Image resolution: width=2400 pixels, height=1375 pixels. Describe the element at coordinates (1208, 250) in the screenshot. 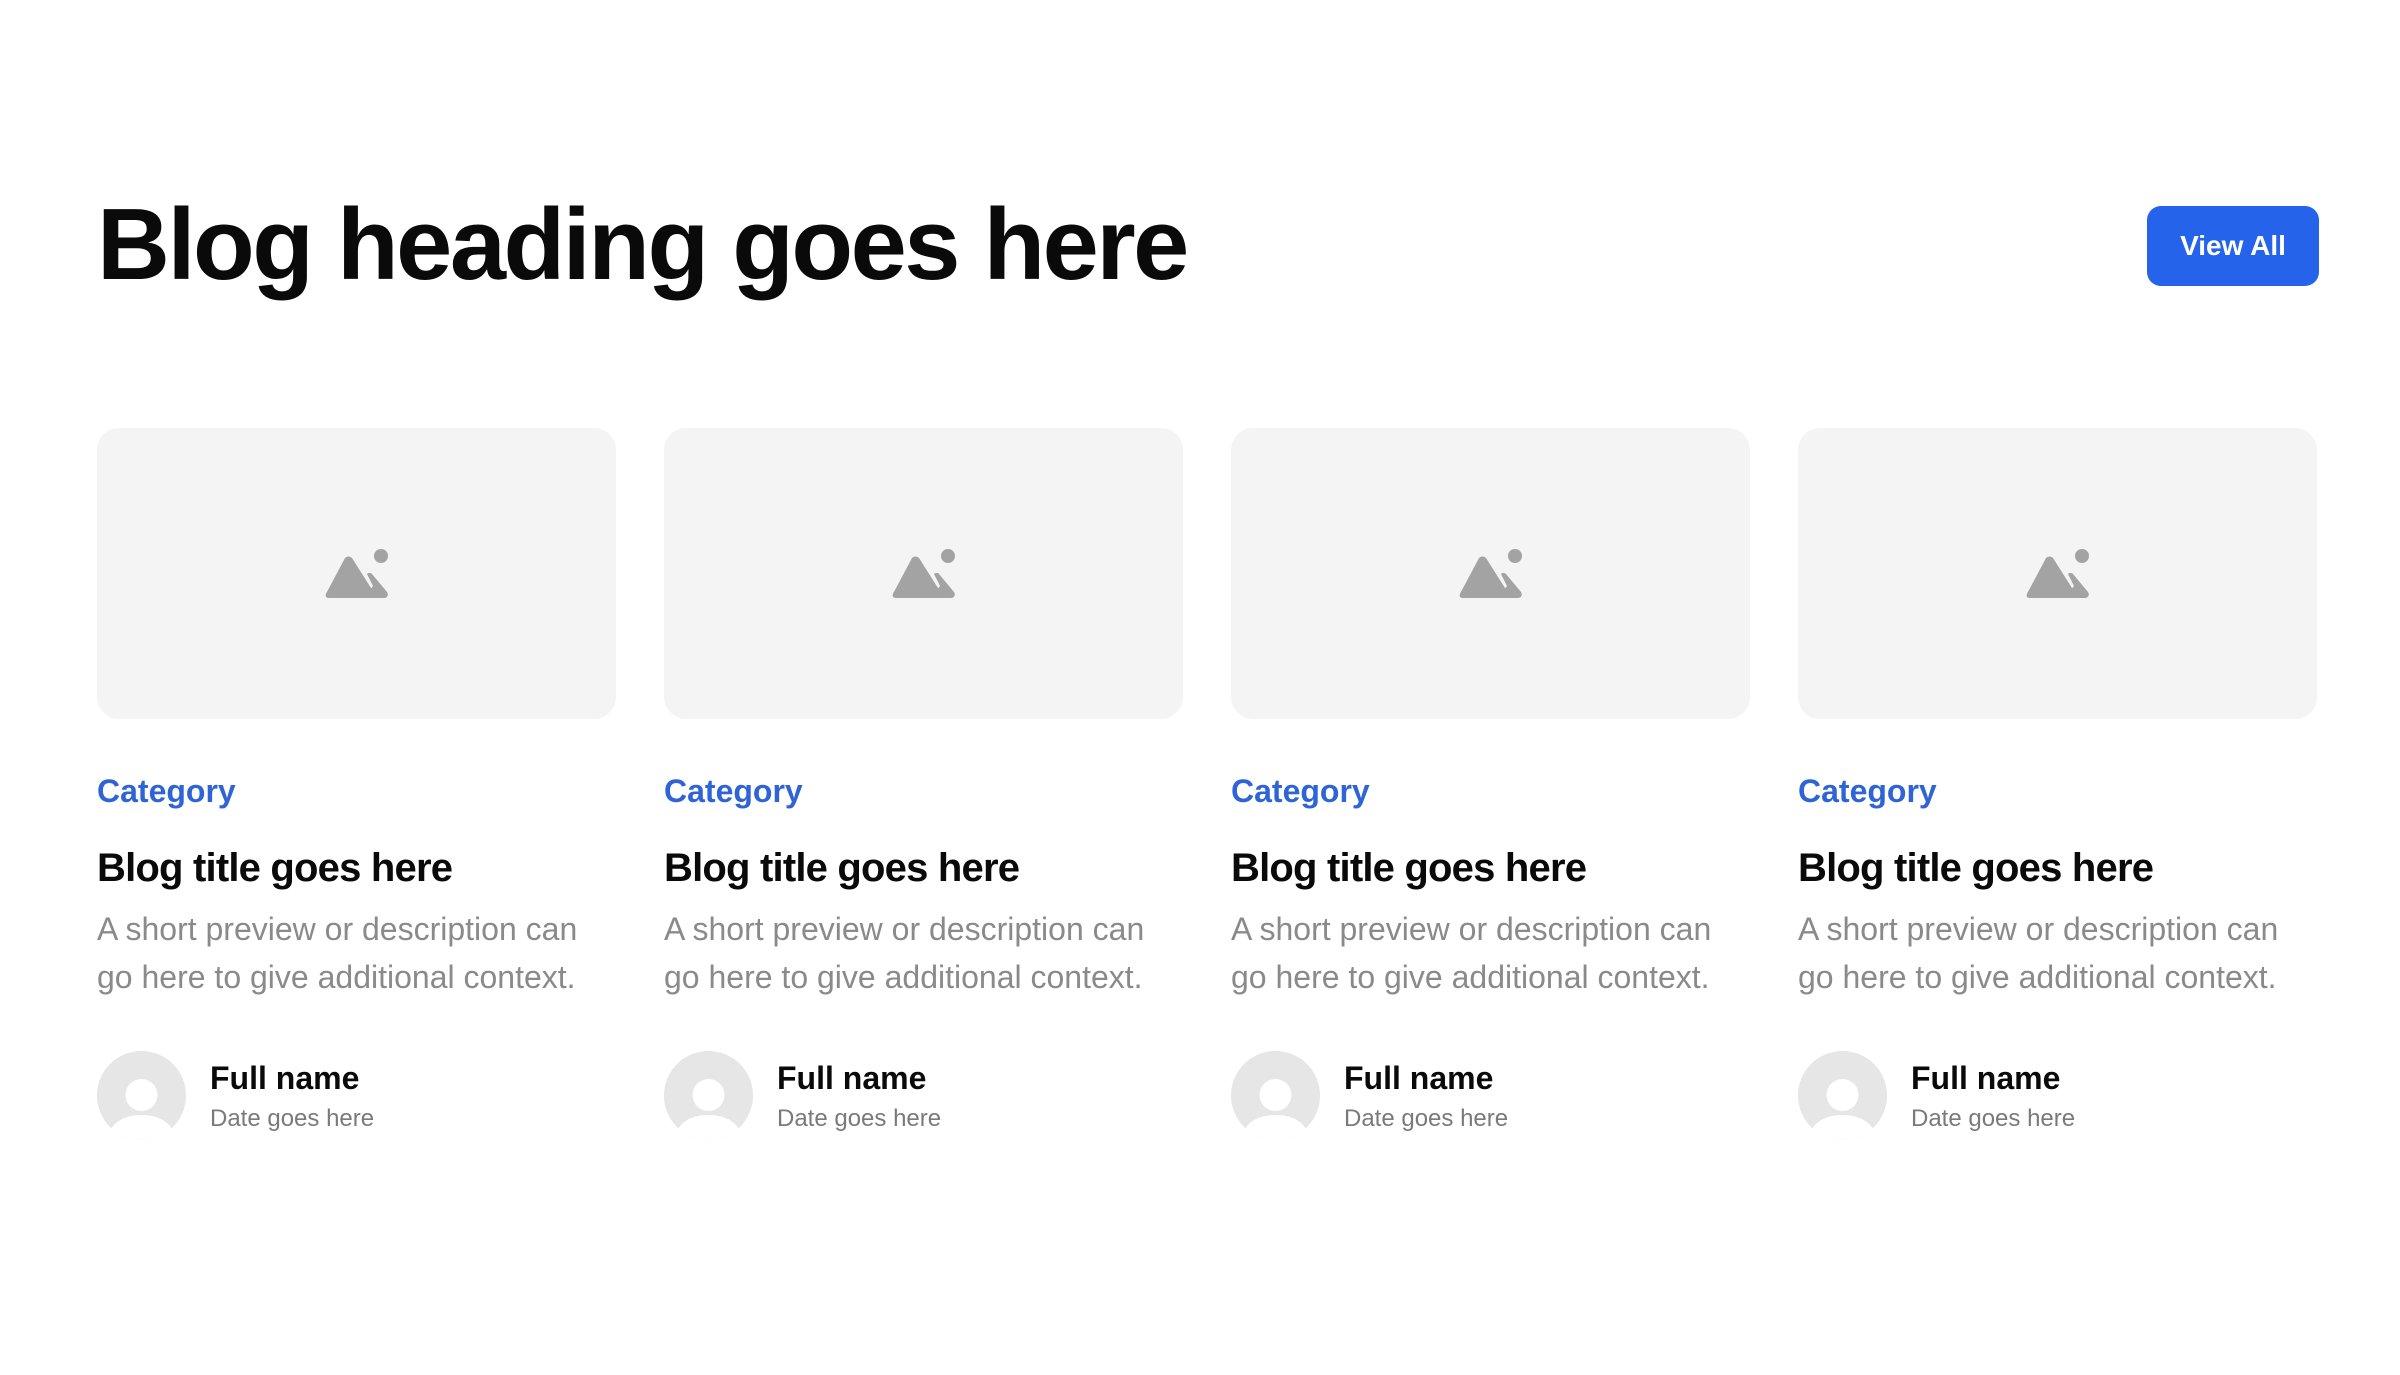

I see `blog-header: Blog heading goes here View All` at that location.